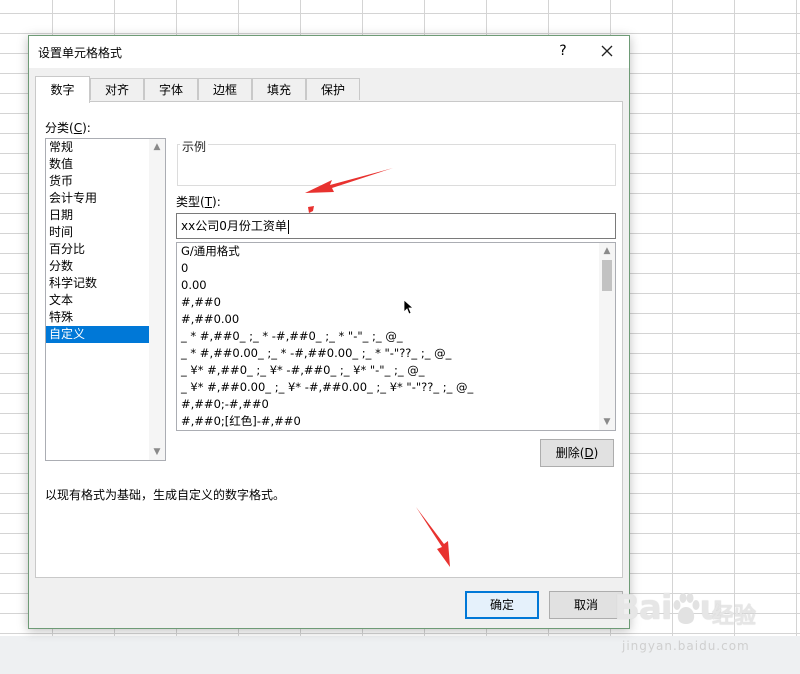 The width and height of the screenshot is (800, 674). What do you see at coordinates (333, 89) in the screenshot?
I see `tab-protection: 保护` at bounding box center [333, 89].